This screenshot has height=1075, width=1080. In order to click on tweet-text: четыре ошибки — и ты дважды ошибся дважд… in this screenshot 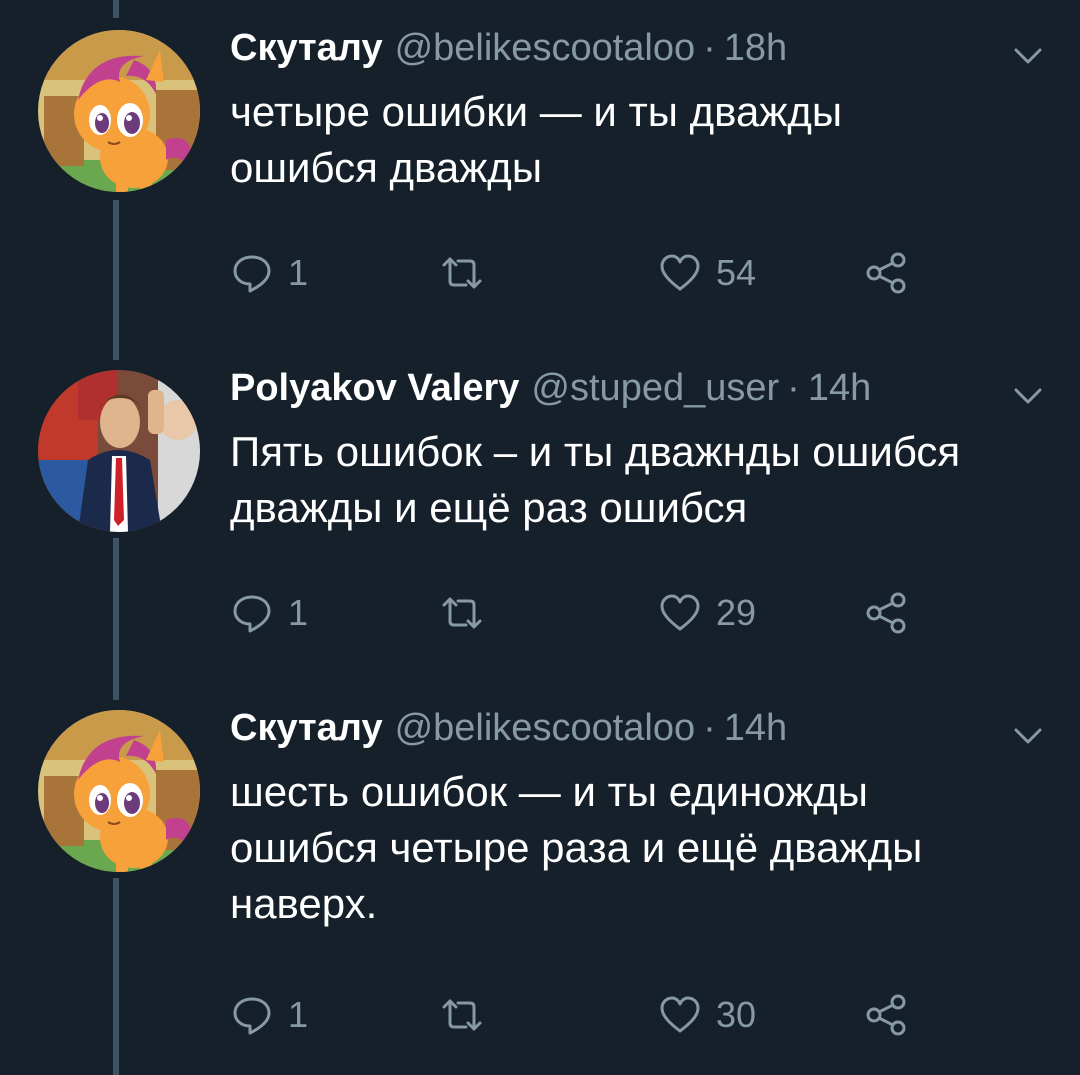, I will do `click(640, 140)`.